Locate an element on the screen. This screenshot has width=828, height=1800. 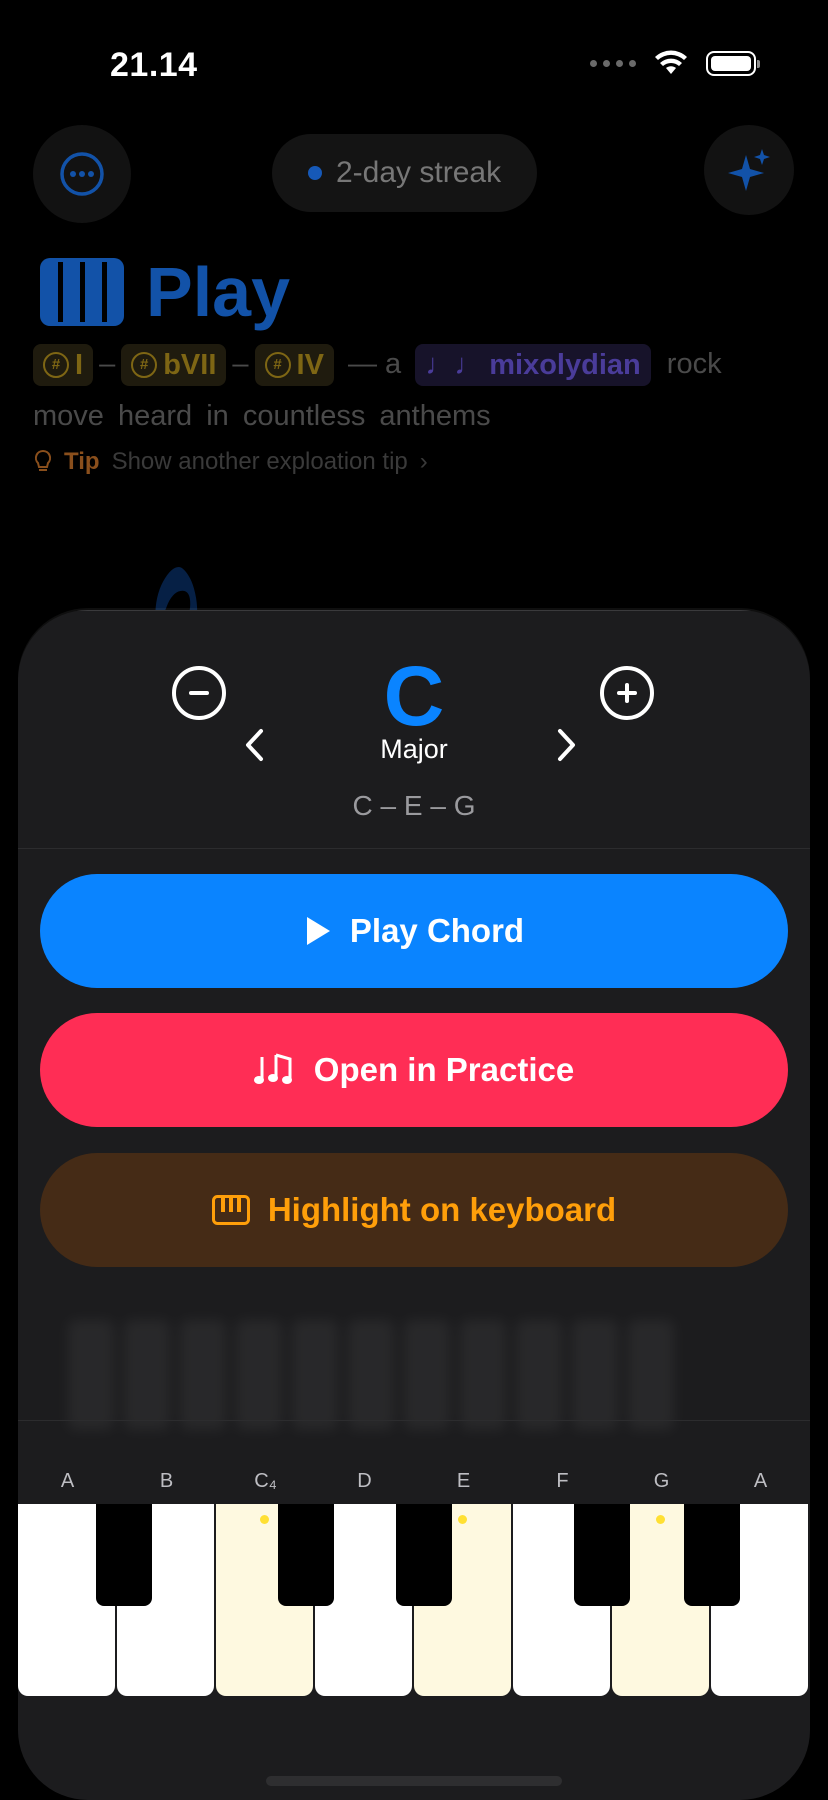
play-icon is located at coordinates (318, 931).